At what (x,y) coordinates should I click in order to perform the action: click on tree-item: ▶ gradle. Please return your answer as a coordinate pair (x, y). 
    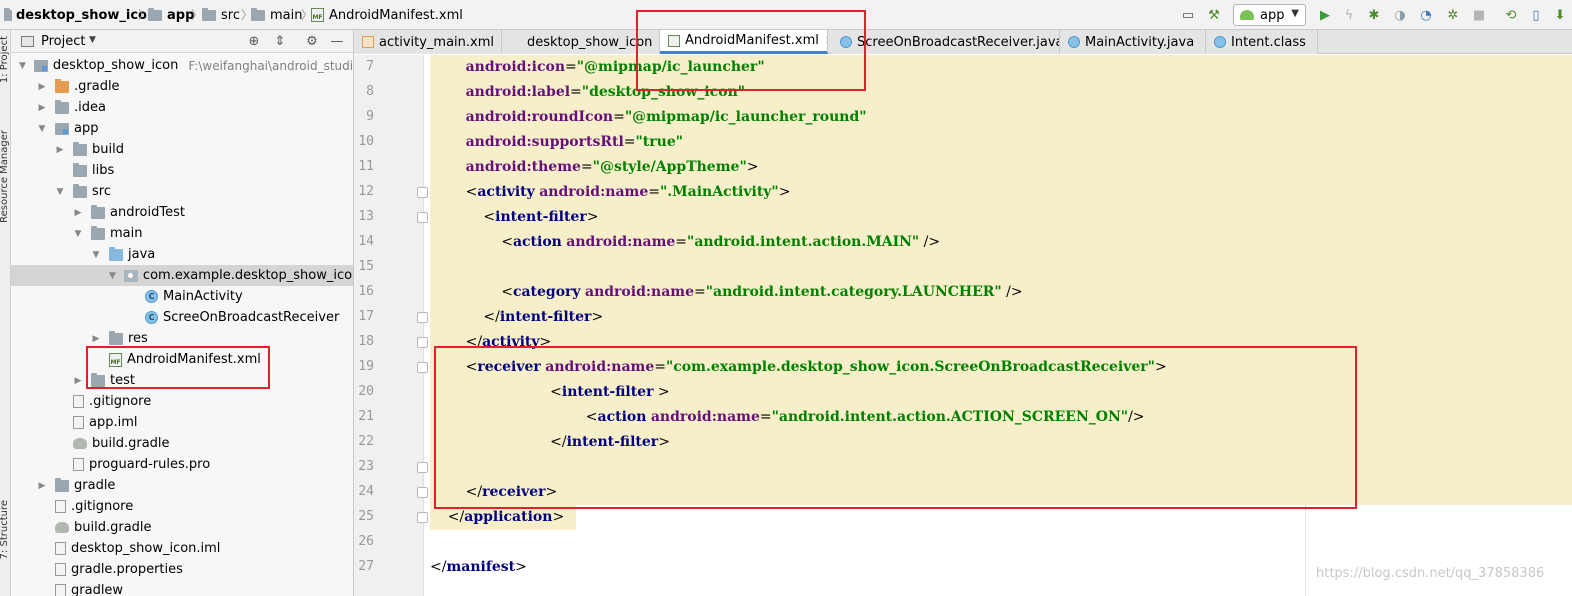
    Looking at the image, I should click on (182, 485).